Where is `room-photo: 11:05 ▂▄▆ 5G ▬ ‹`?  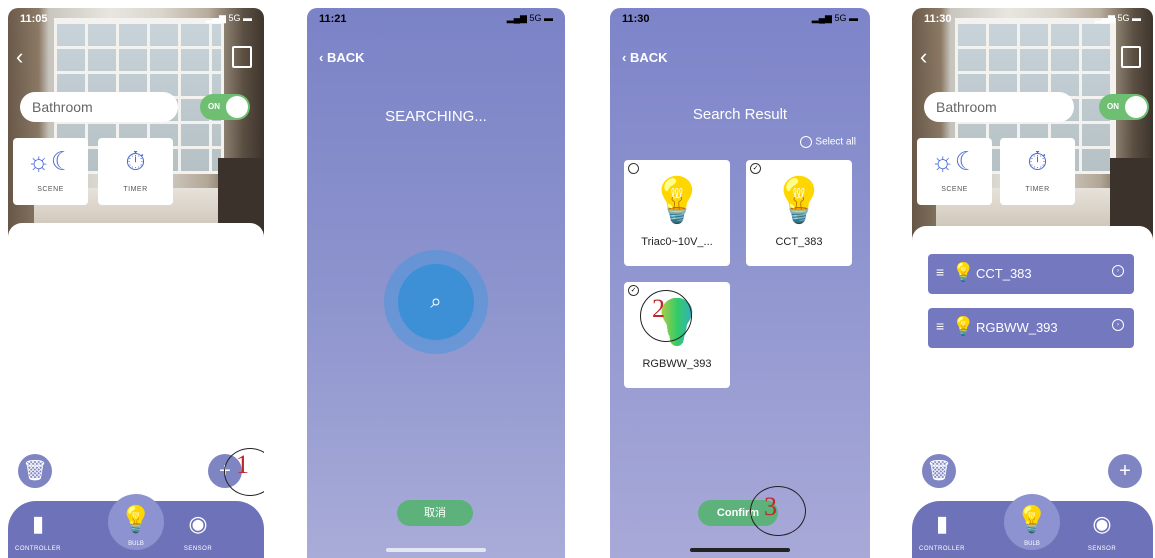
room-photo: 11:05 ▂▄▆ 5G ▬ ‹ is located at coordinates (136, 128).